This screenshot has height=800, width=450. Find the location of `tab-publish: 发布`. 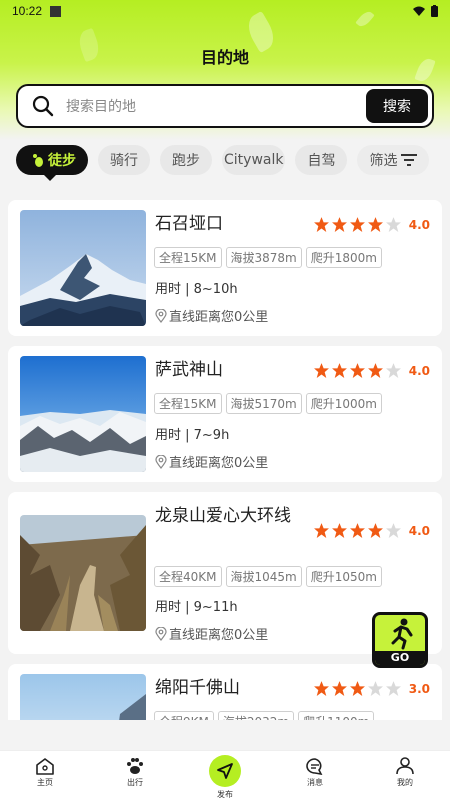

tab-publish: 发布 is located at coordinates (225, 775).